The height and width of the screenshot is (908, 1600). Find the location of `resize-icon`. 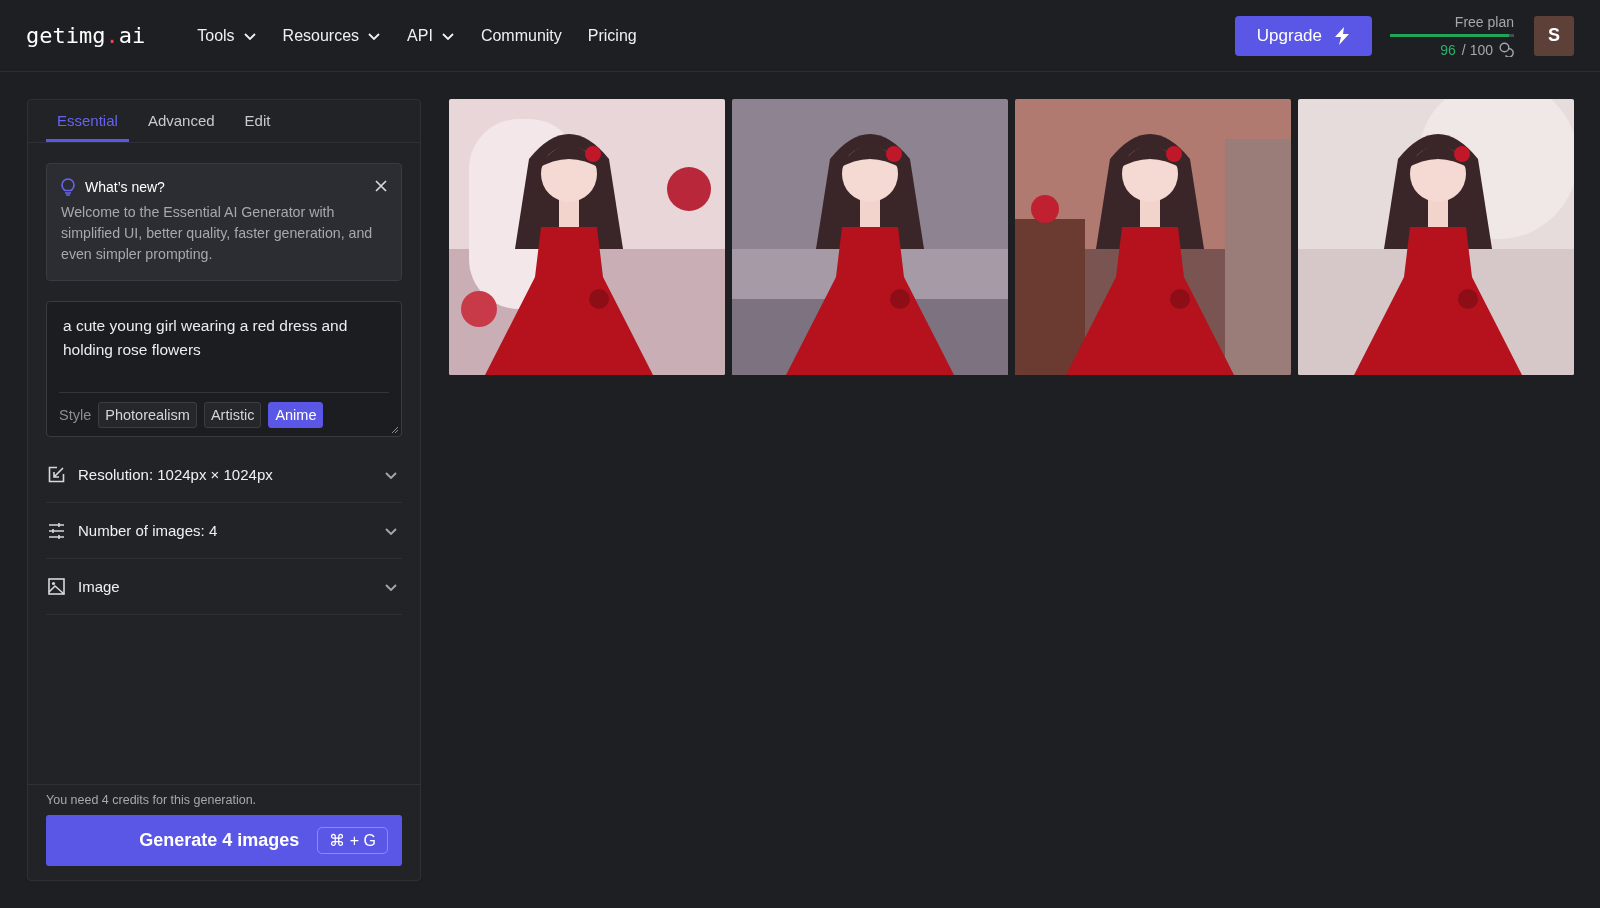

resize-icon is located at coordinates (56, 474).